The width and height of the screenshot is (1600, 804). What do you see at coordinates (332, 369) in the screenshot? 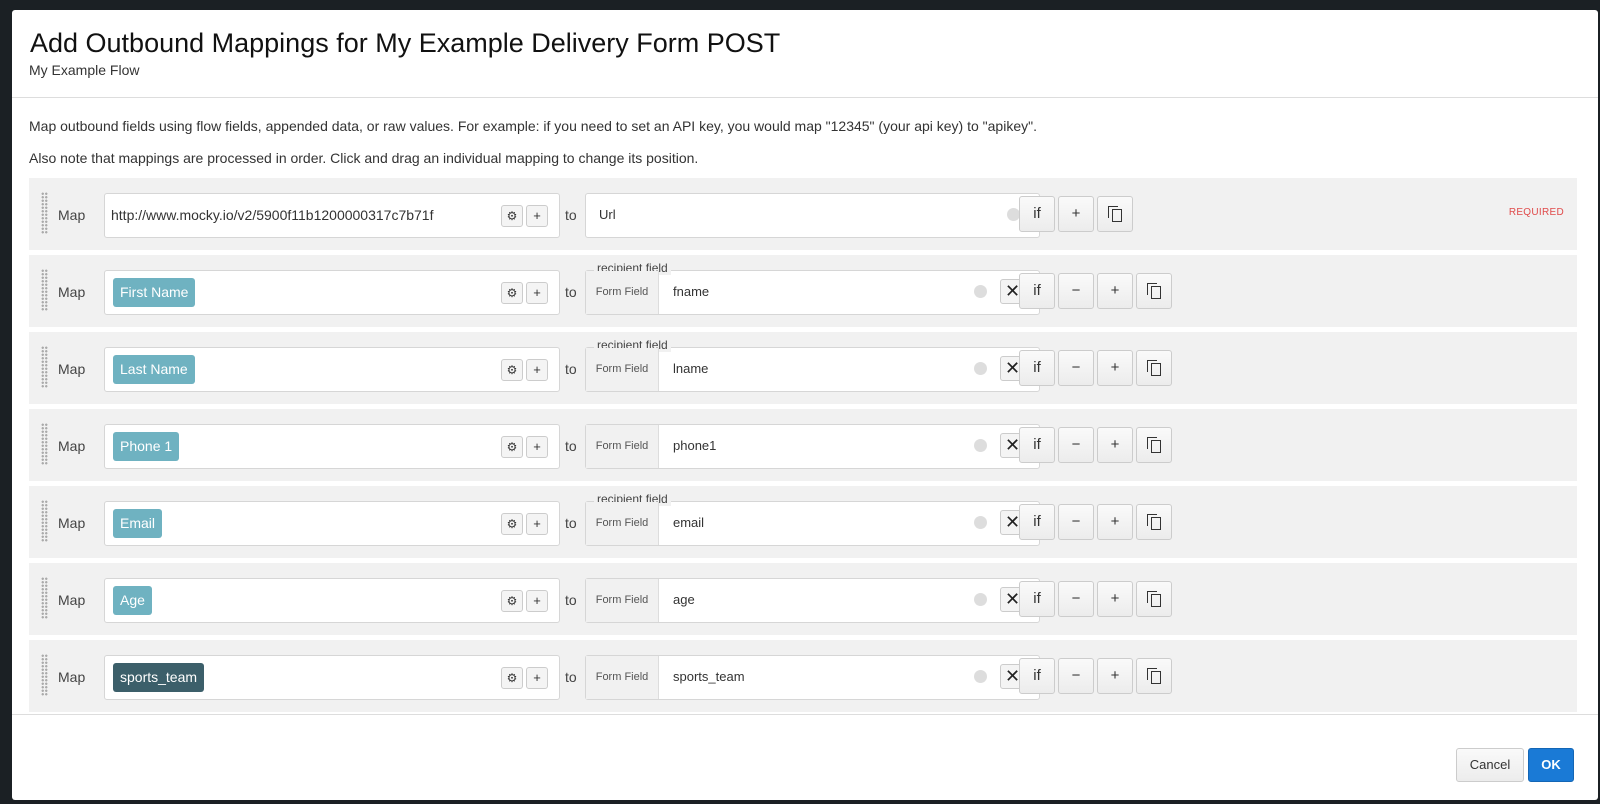
I see `source-field: Last Name ⚙ +` at bounding box center [332, 369].